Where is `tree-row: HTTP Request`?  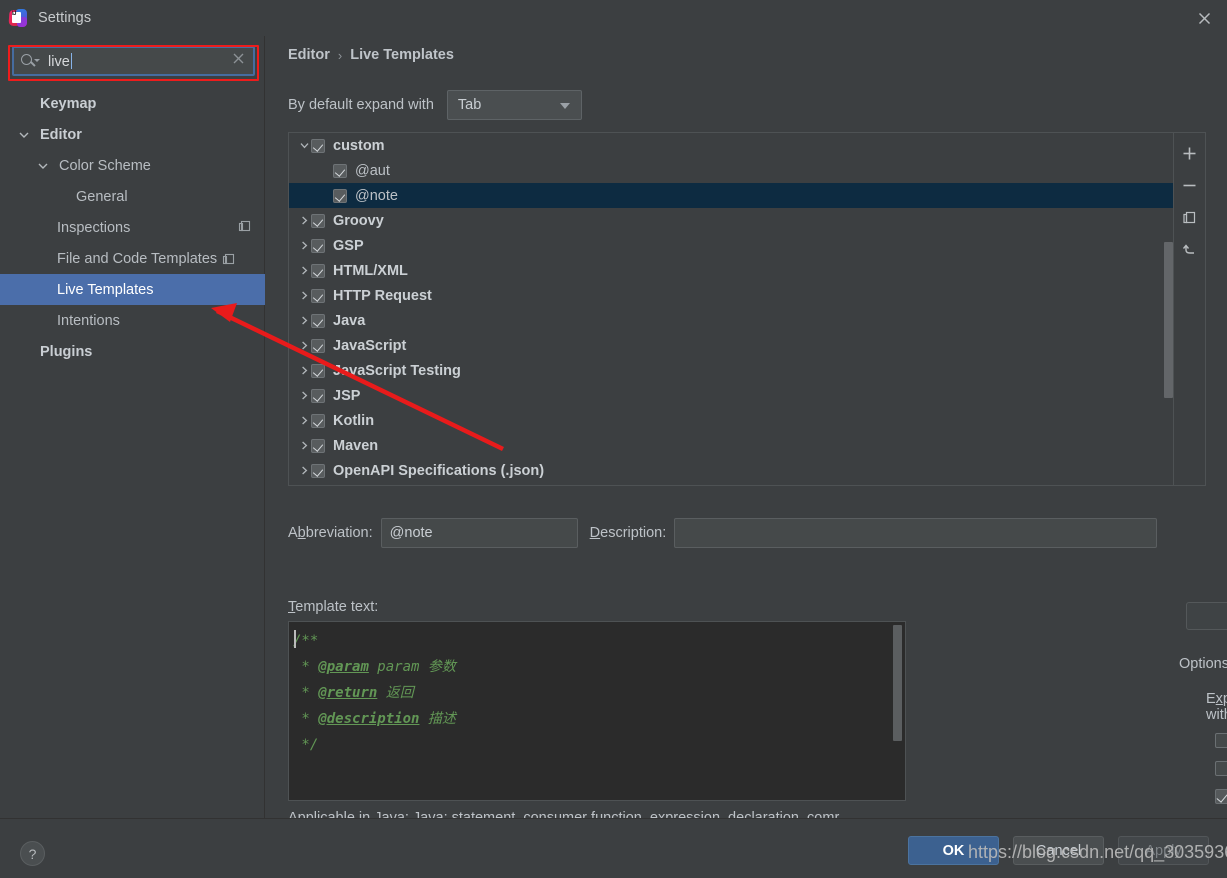
tree-row: HTTP Request is located at coordinates (731, 295).